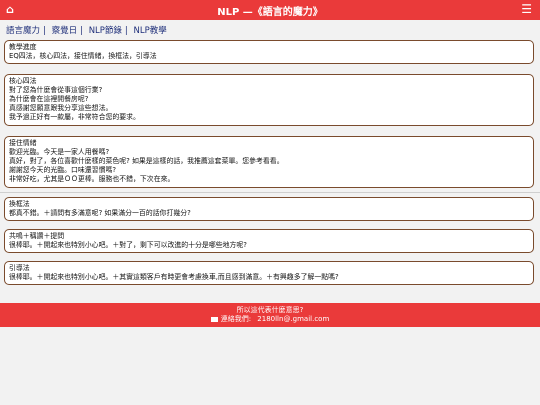  I want to click on section-line: EQ四法，核心四法，接住情緒，換框法，引導法, so click(83, 56).